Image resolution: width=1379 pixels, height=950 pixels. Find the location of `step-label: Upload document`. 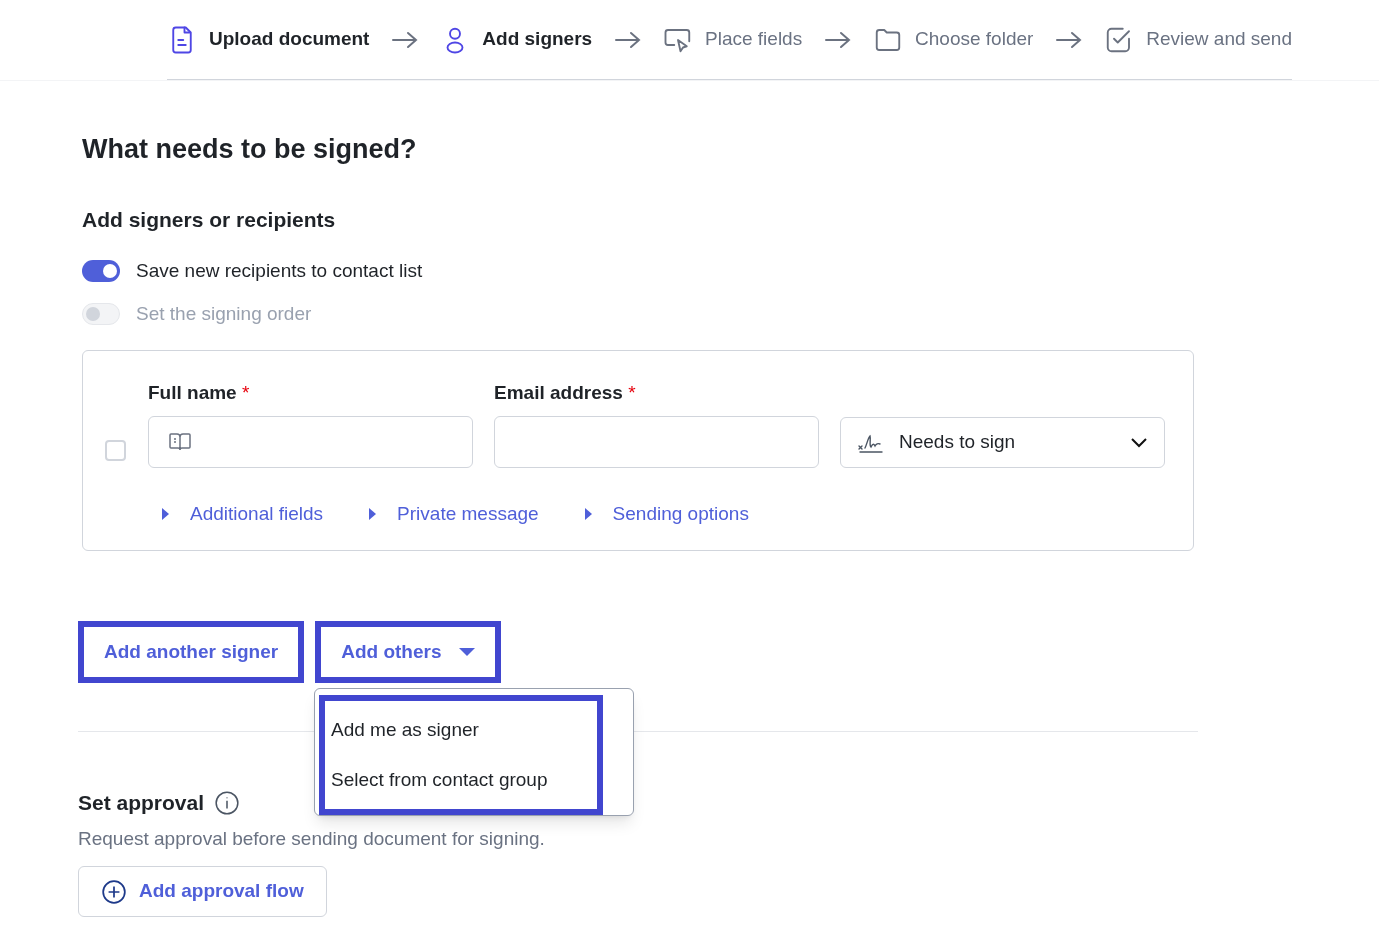

step-label: Upload document is located at coordinates (289, 39).